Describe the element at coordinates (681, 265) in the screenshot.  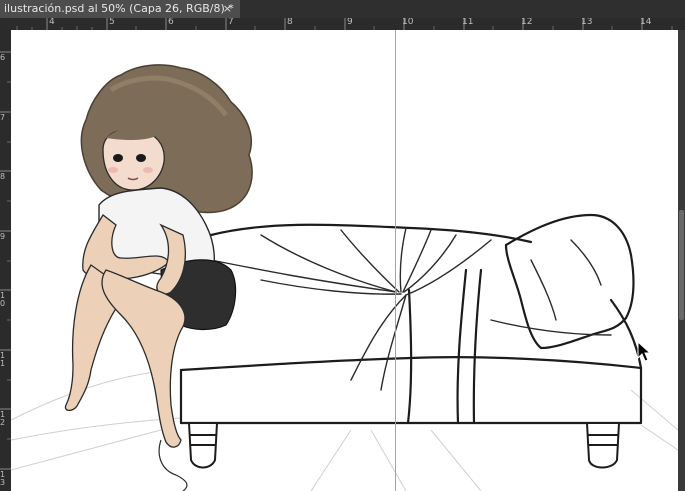
I see `scrollbar-thumb` at that location.